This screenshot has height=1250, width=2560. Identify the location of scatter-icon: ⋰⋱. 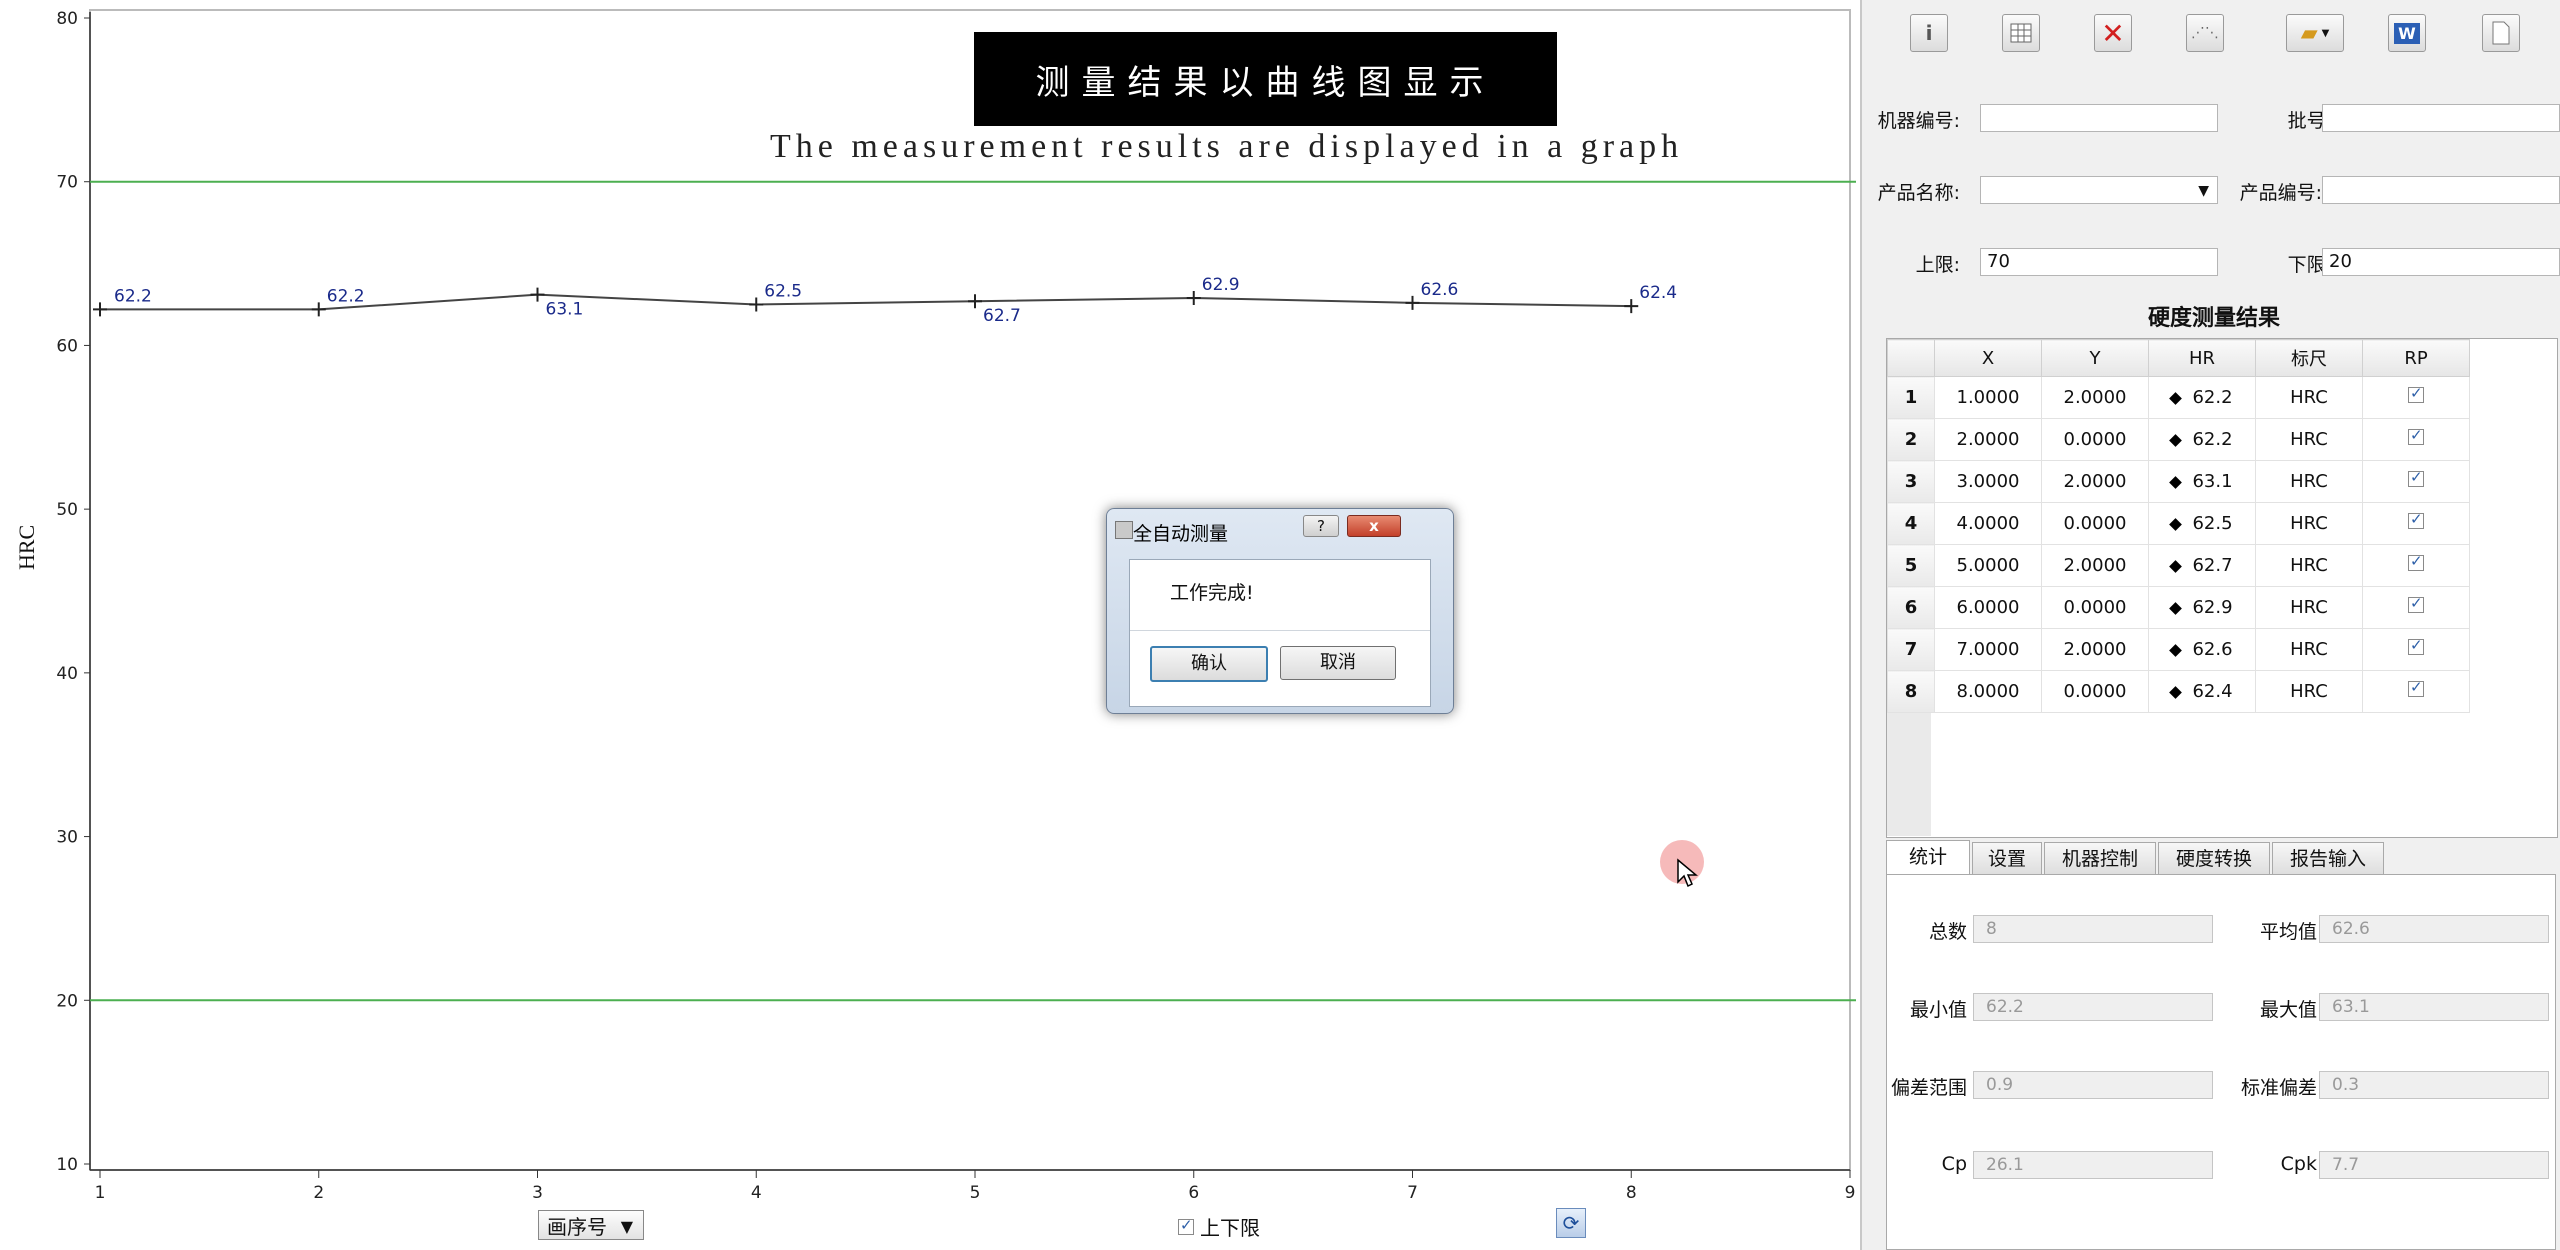
(2205, 33).